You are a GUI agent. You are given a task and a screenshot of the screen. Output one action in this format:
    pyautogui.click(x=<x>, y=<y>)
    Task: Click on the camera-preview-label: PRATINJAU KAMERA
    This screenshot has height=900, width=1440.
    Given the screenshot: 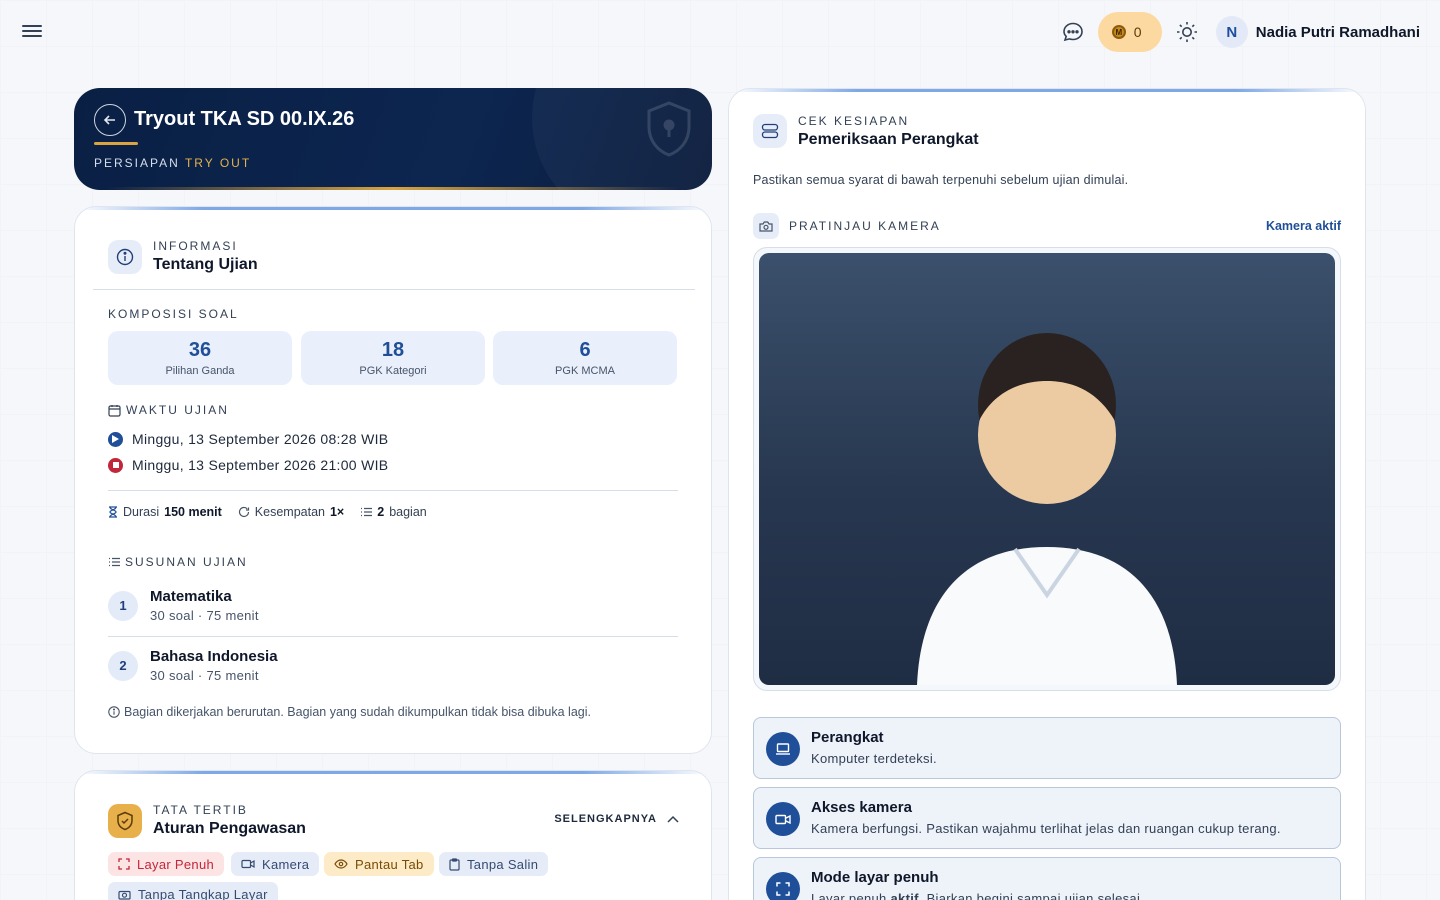 What is the action you would take?
    pyautogui.click(x=847, y=226)
    